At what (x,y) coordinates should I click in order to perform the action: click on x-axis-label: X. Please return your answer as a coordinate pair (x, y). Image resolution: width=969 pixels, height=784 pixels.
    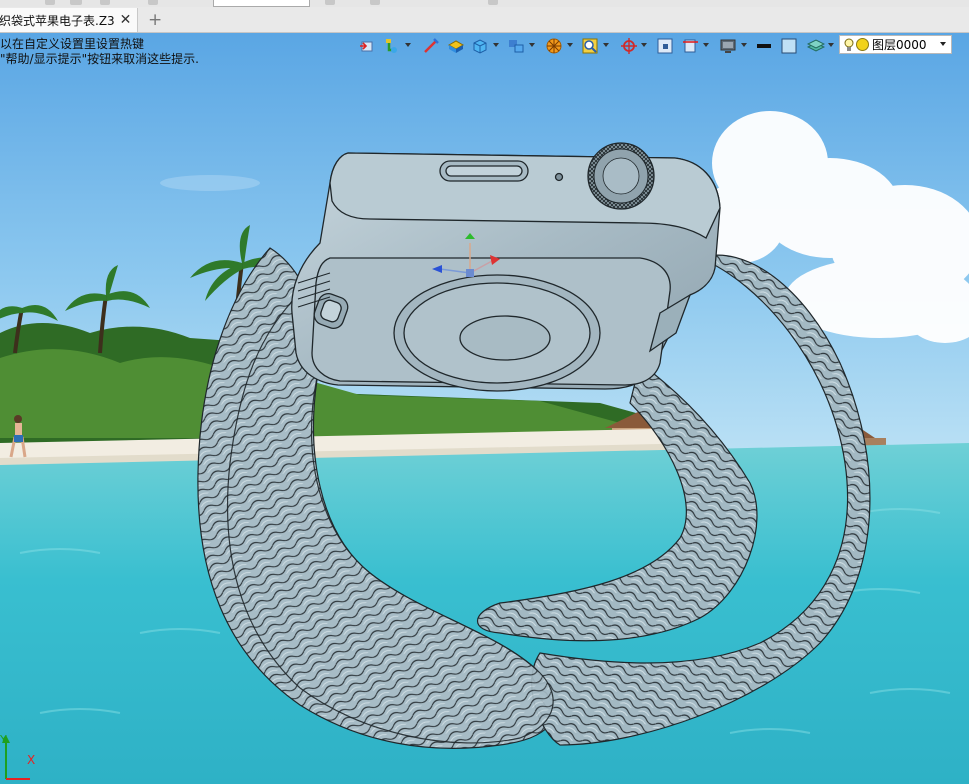
    Looking at the image, I should click on (31, 760).